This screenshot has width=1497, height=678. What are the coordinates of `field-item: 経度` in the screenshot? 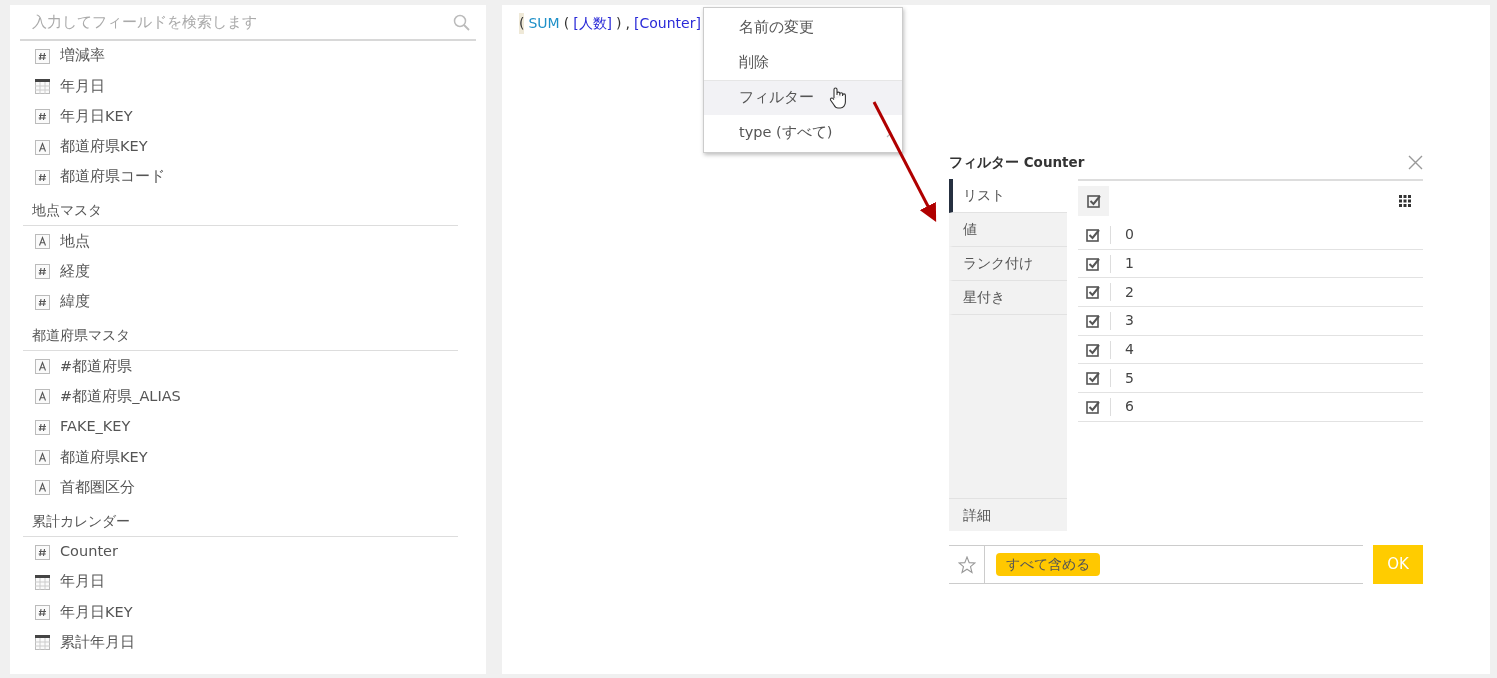 It's located at (75, 272).